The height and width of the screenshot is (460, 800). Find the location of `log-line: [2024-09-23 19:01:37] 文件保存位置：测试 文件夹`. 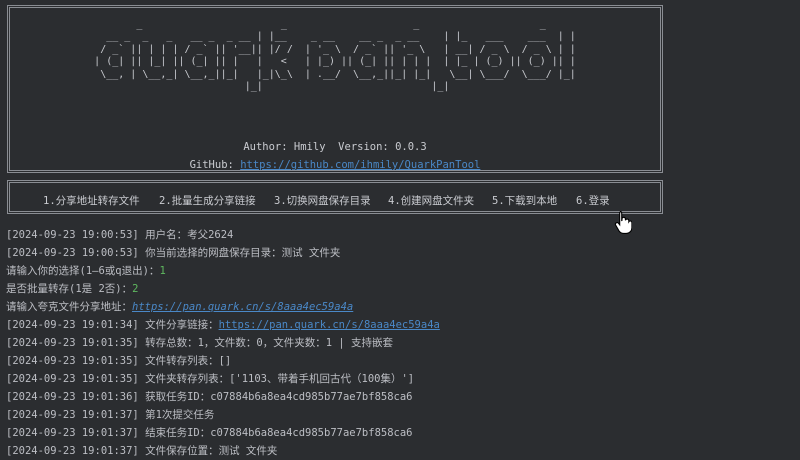

log-line: [2024-09-23 19:01:37] 文件保存位置：测试 文件夹 is located at coordinates (142, 451).